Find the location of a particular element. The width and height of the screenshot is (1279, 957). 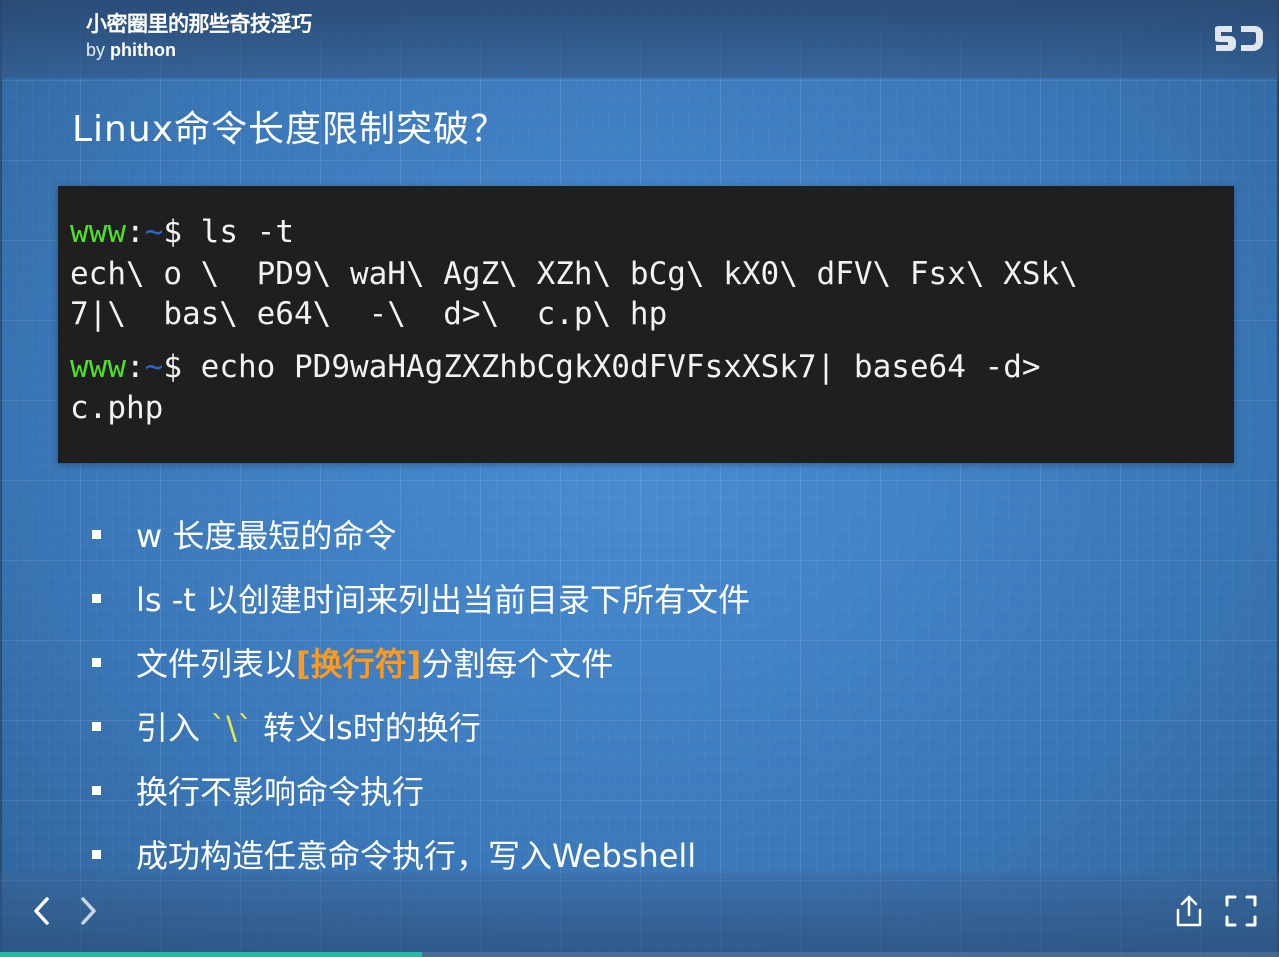

highlight-newline: [换行符] is located at coordinates (359, 664).